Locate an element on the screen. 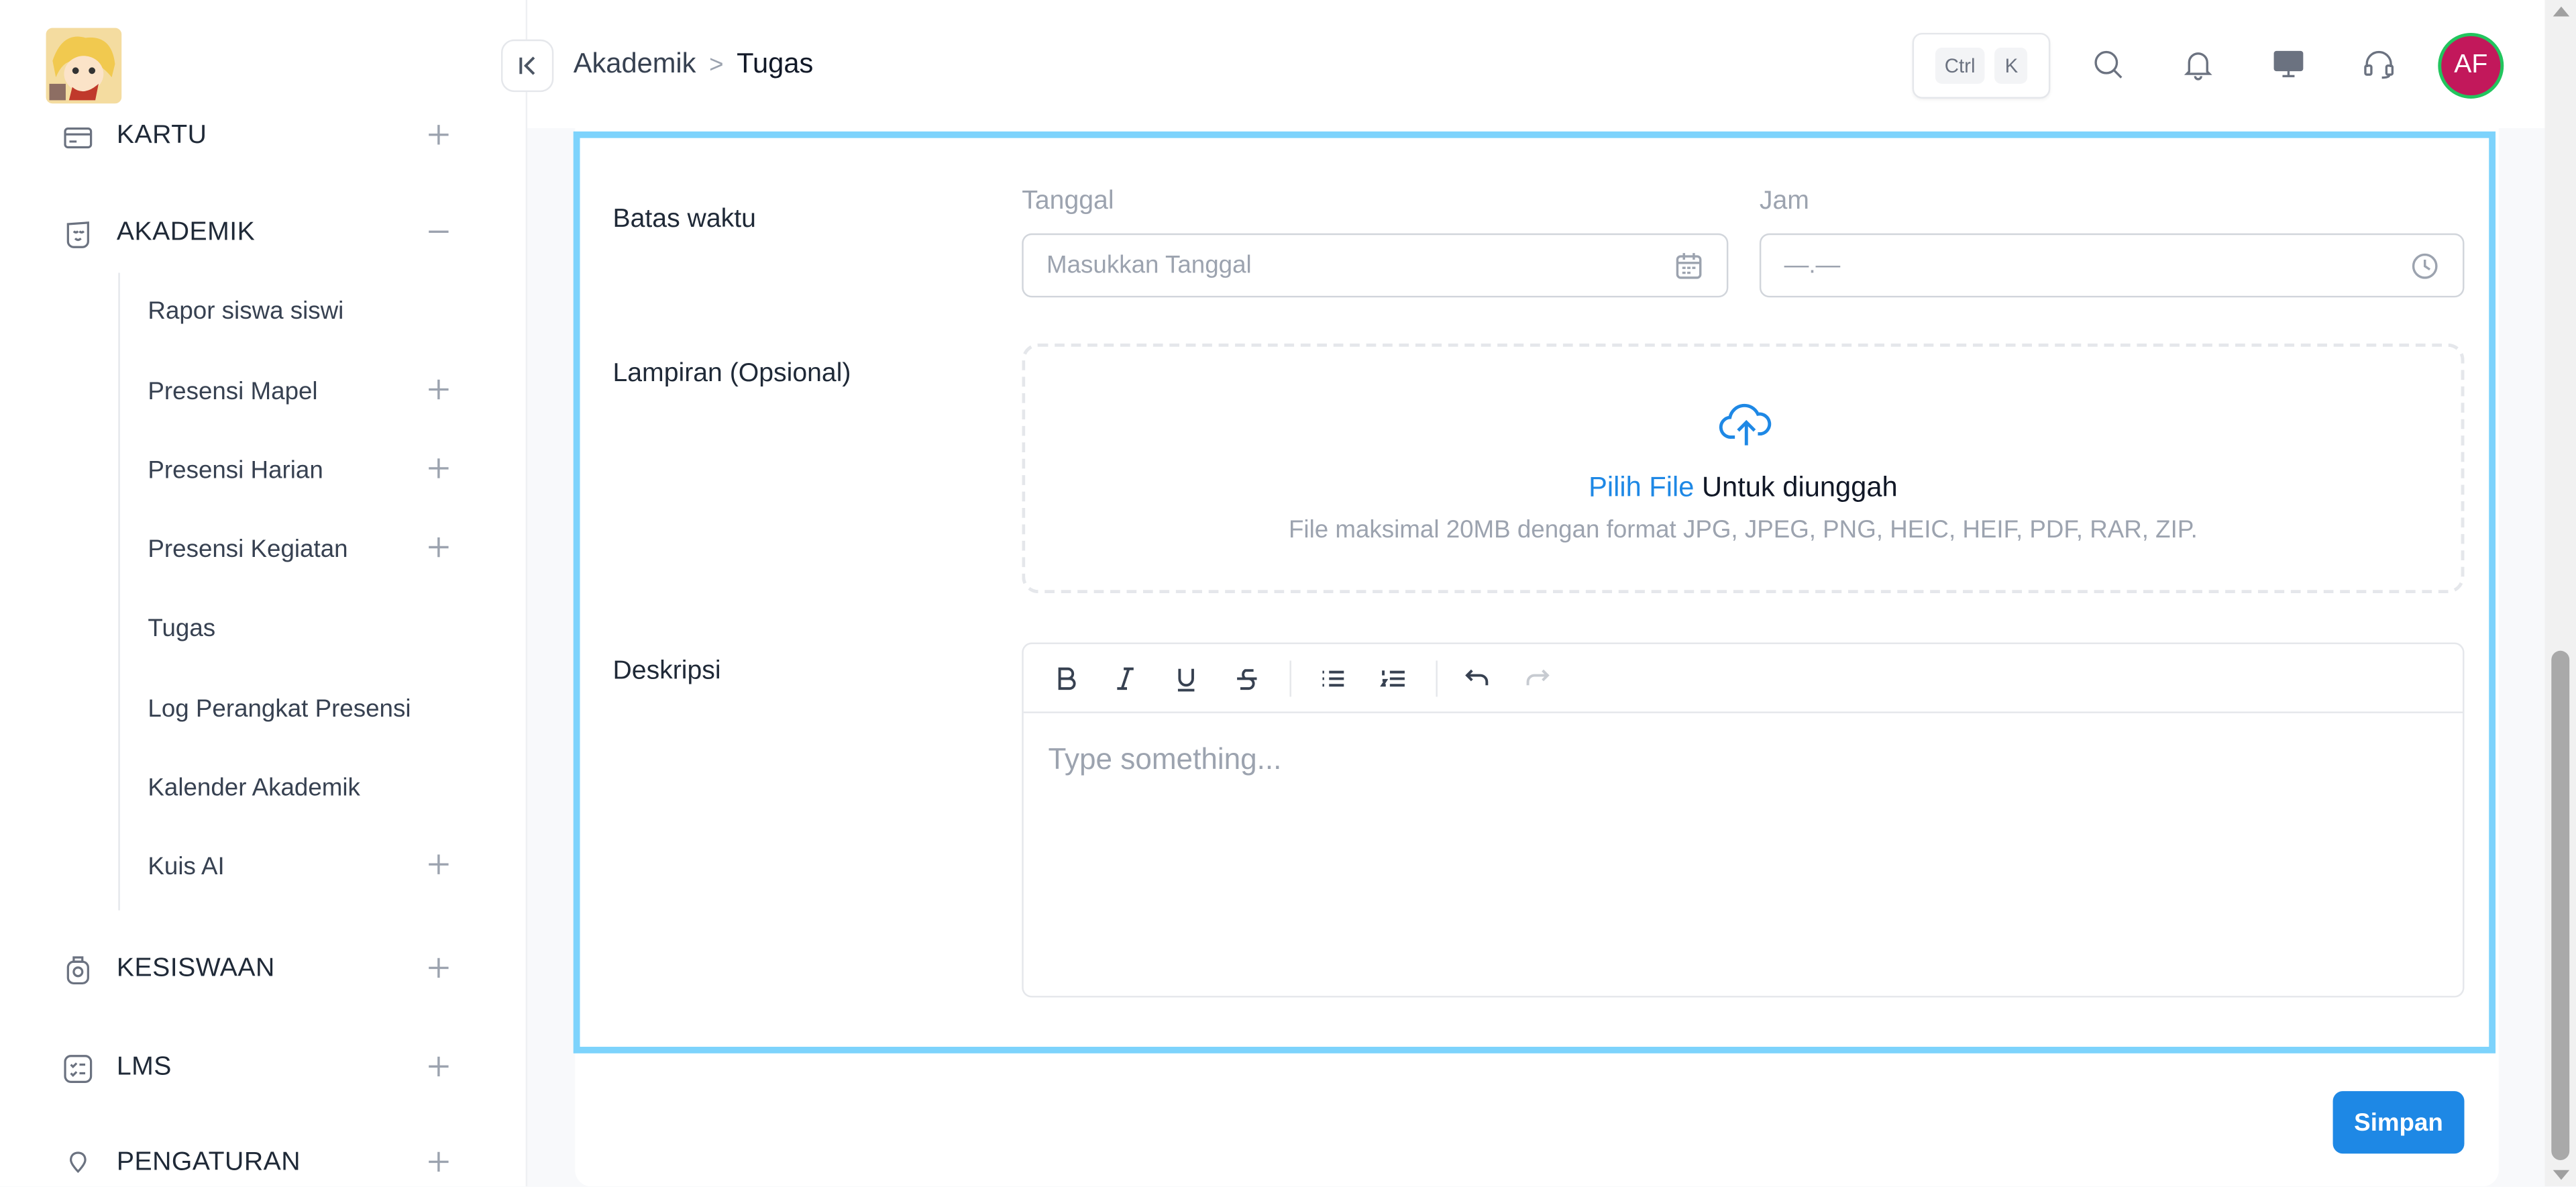 This screenshot has width=2576, height=1187. sidebar-subitem-label: Kalender Akademik is located at coordinates (254, 787).